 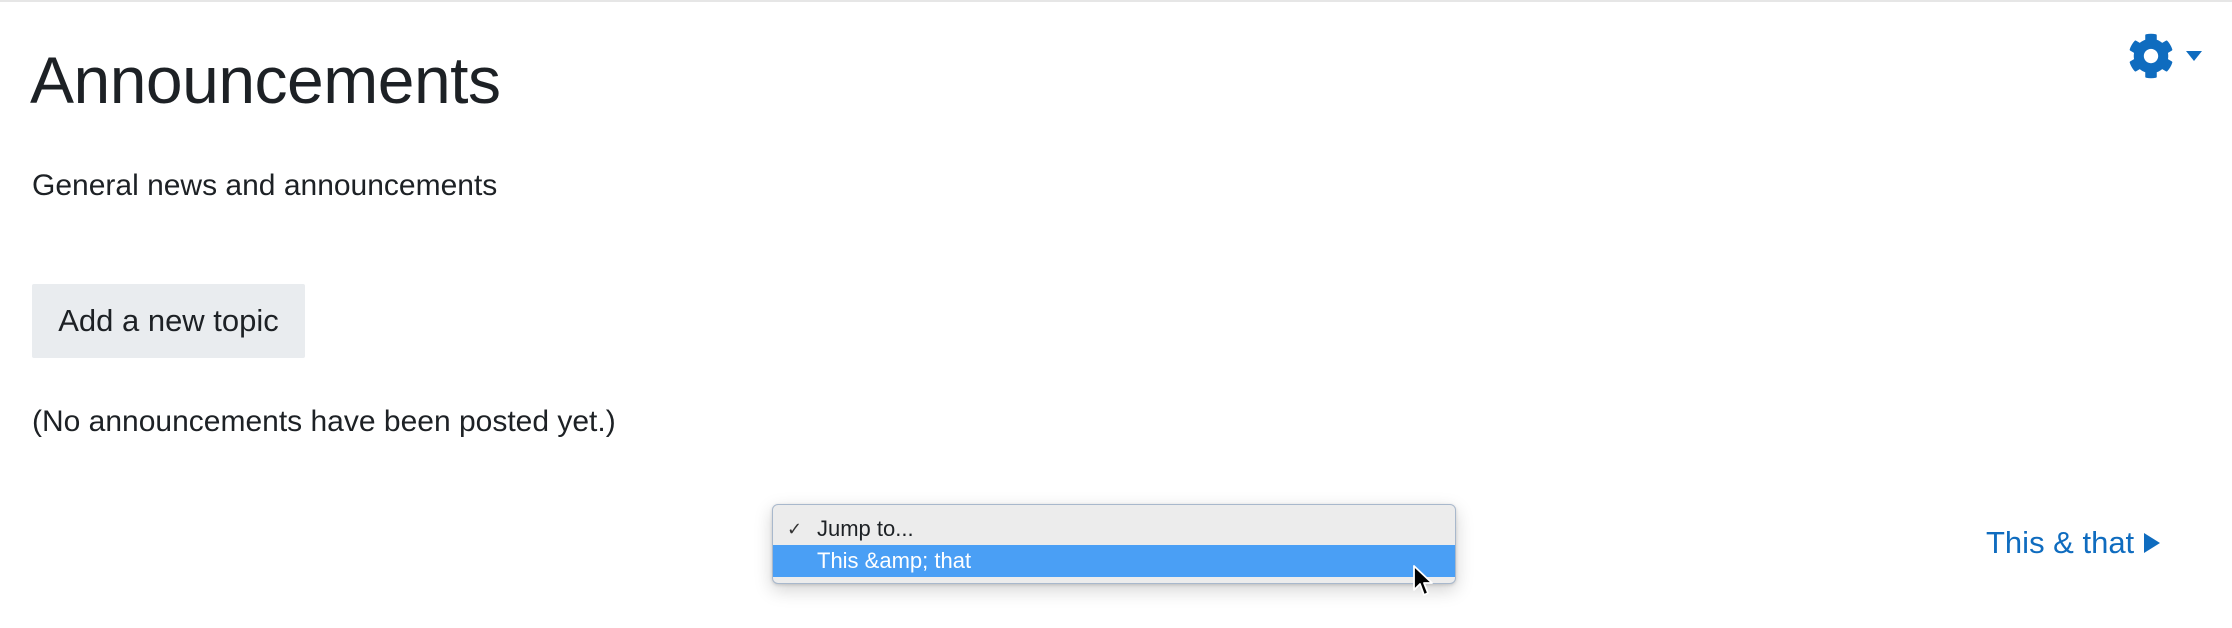 What do you see at coordinates (795, 529) in the screenshot?
I see `checkmark-icon: ✓` at bounding box center [795, 529].